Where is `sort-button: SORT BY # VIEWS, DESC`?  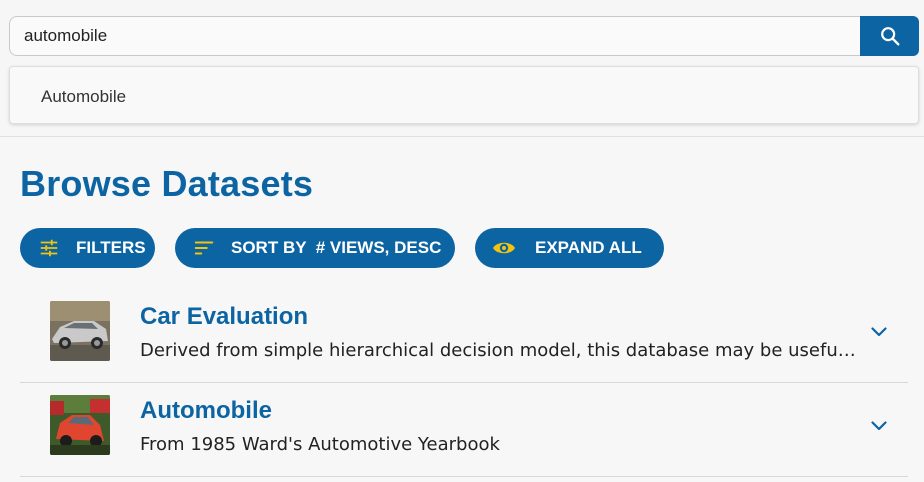
sort-button: SORT BY # VIEWS, DESC is located at coordinates (315, 248).